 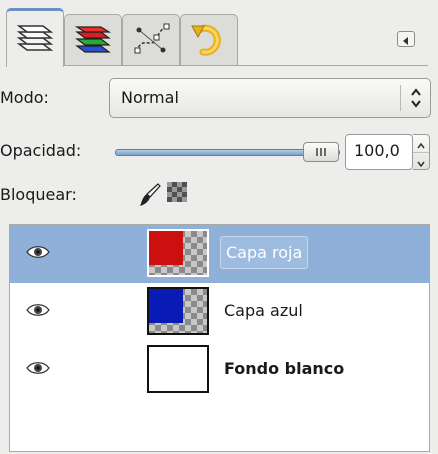 I want to click on tab-undo-history, so click(x=209, y=40).